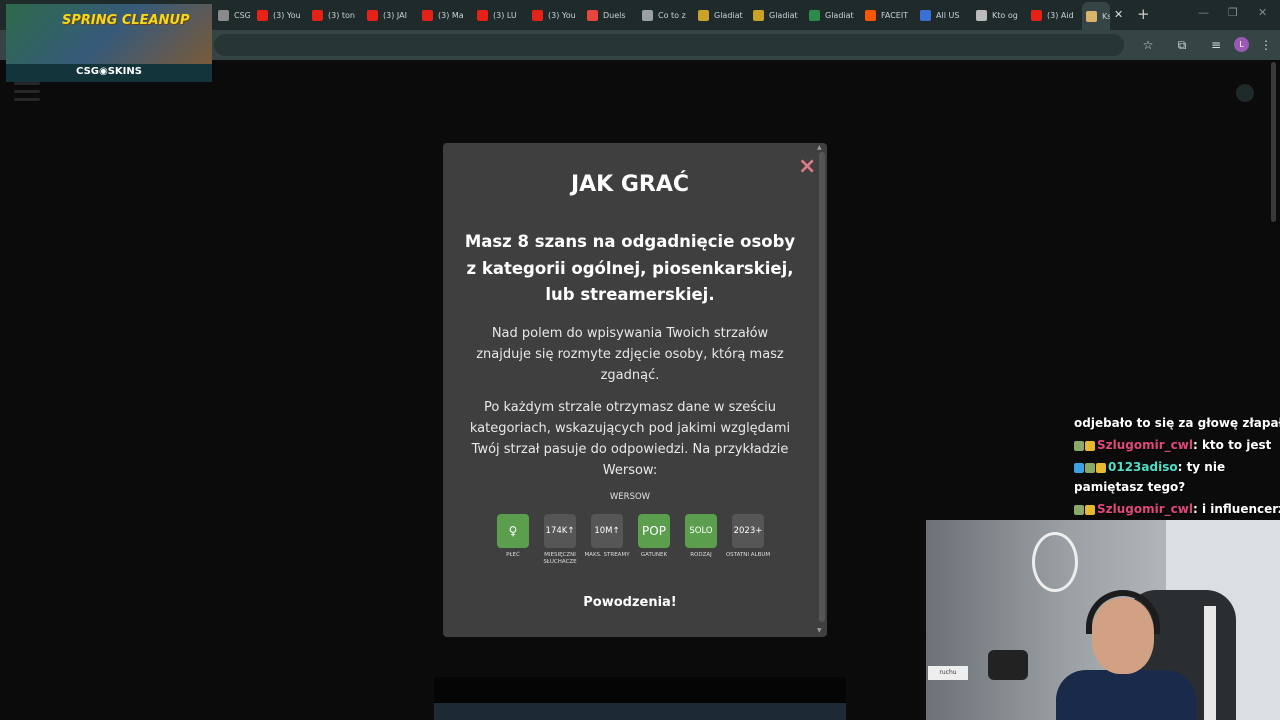 Image resolution: width=1280 pixels, height=720 pixels. Describe the element at coordinates (1143, 14) in the screenshot. I see `new-tab-button: +` at that location.